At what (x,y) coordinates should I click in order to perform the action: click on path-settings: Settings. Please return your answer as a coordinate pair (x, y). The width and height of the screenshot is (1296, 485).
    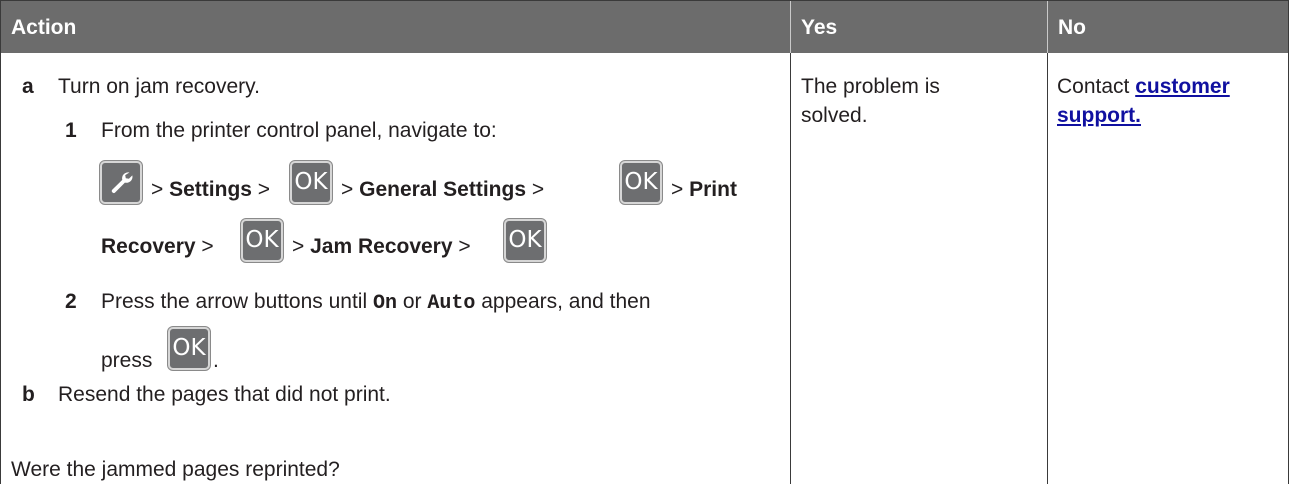
    Looking at the image, I should click on (210, 189).